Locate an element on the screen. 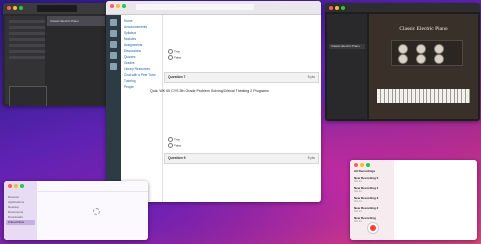 The image size is (481, 244). recording-item: New Recording 5 Oct 14 is located at coordinates (372, 179).